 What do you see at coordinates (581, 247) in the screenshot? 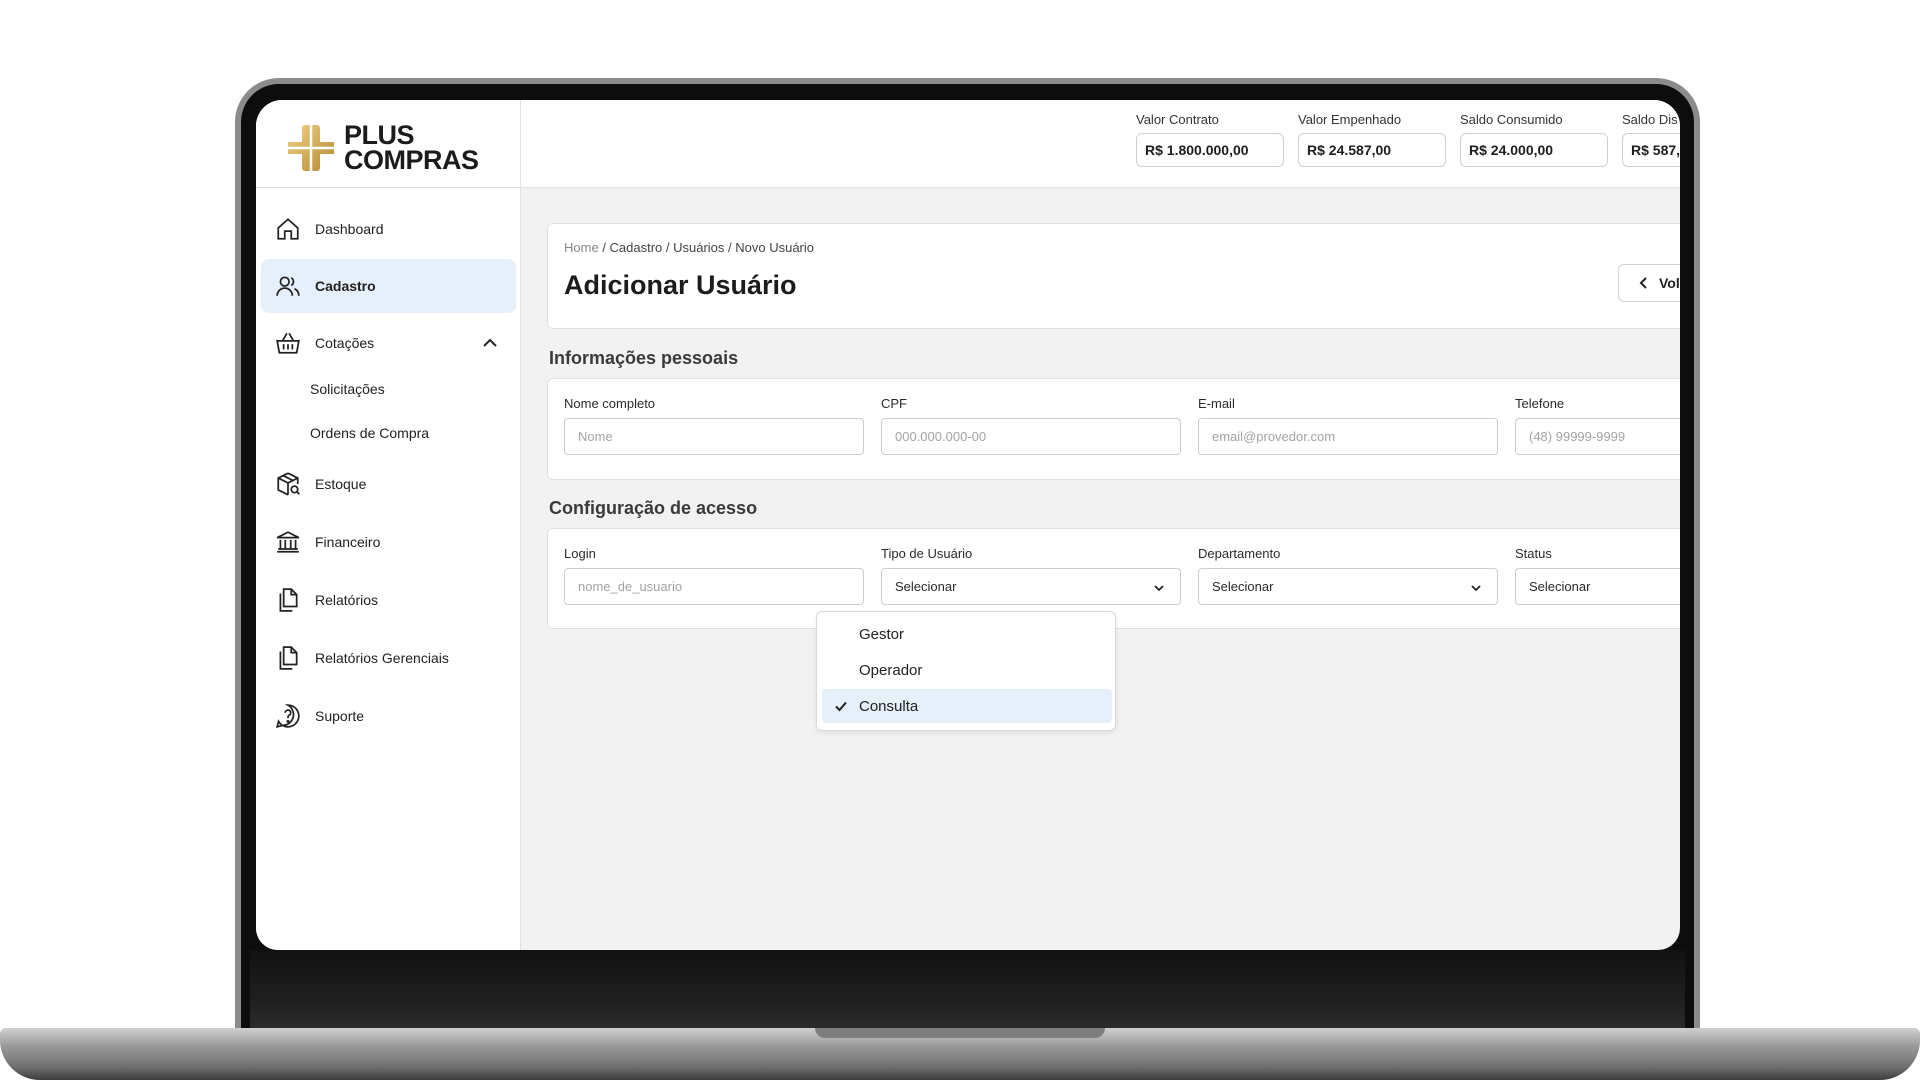
I see `breadcrumb-home: Home` at bounding box center [581, 247].